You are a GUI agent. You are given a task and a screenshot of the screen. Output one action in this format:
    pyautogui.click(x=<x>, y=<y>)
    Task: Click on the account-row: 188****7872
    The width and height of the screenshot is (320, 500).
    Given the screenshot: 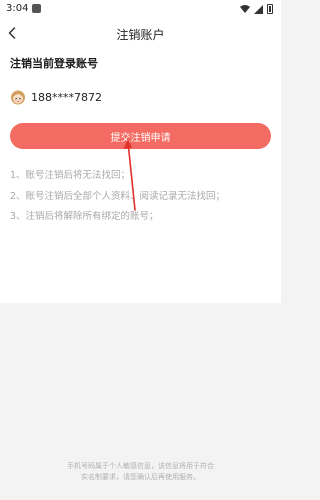 What is the action you would take?
    pyautogui.click(x=56, y=97)
    